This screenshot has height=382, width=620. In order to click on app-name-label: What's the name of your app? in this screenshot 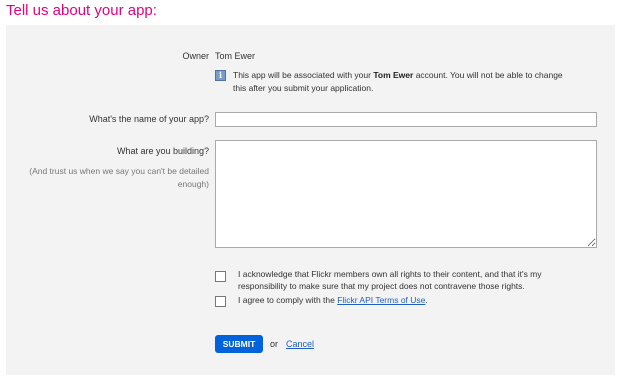, I will do `click(149, 119)`.